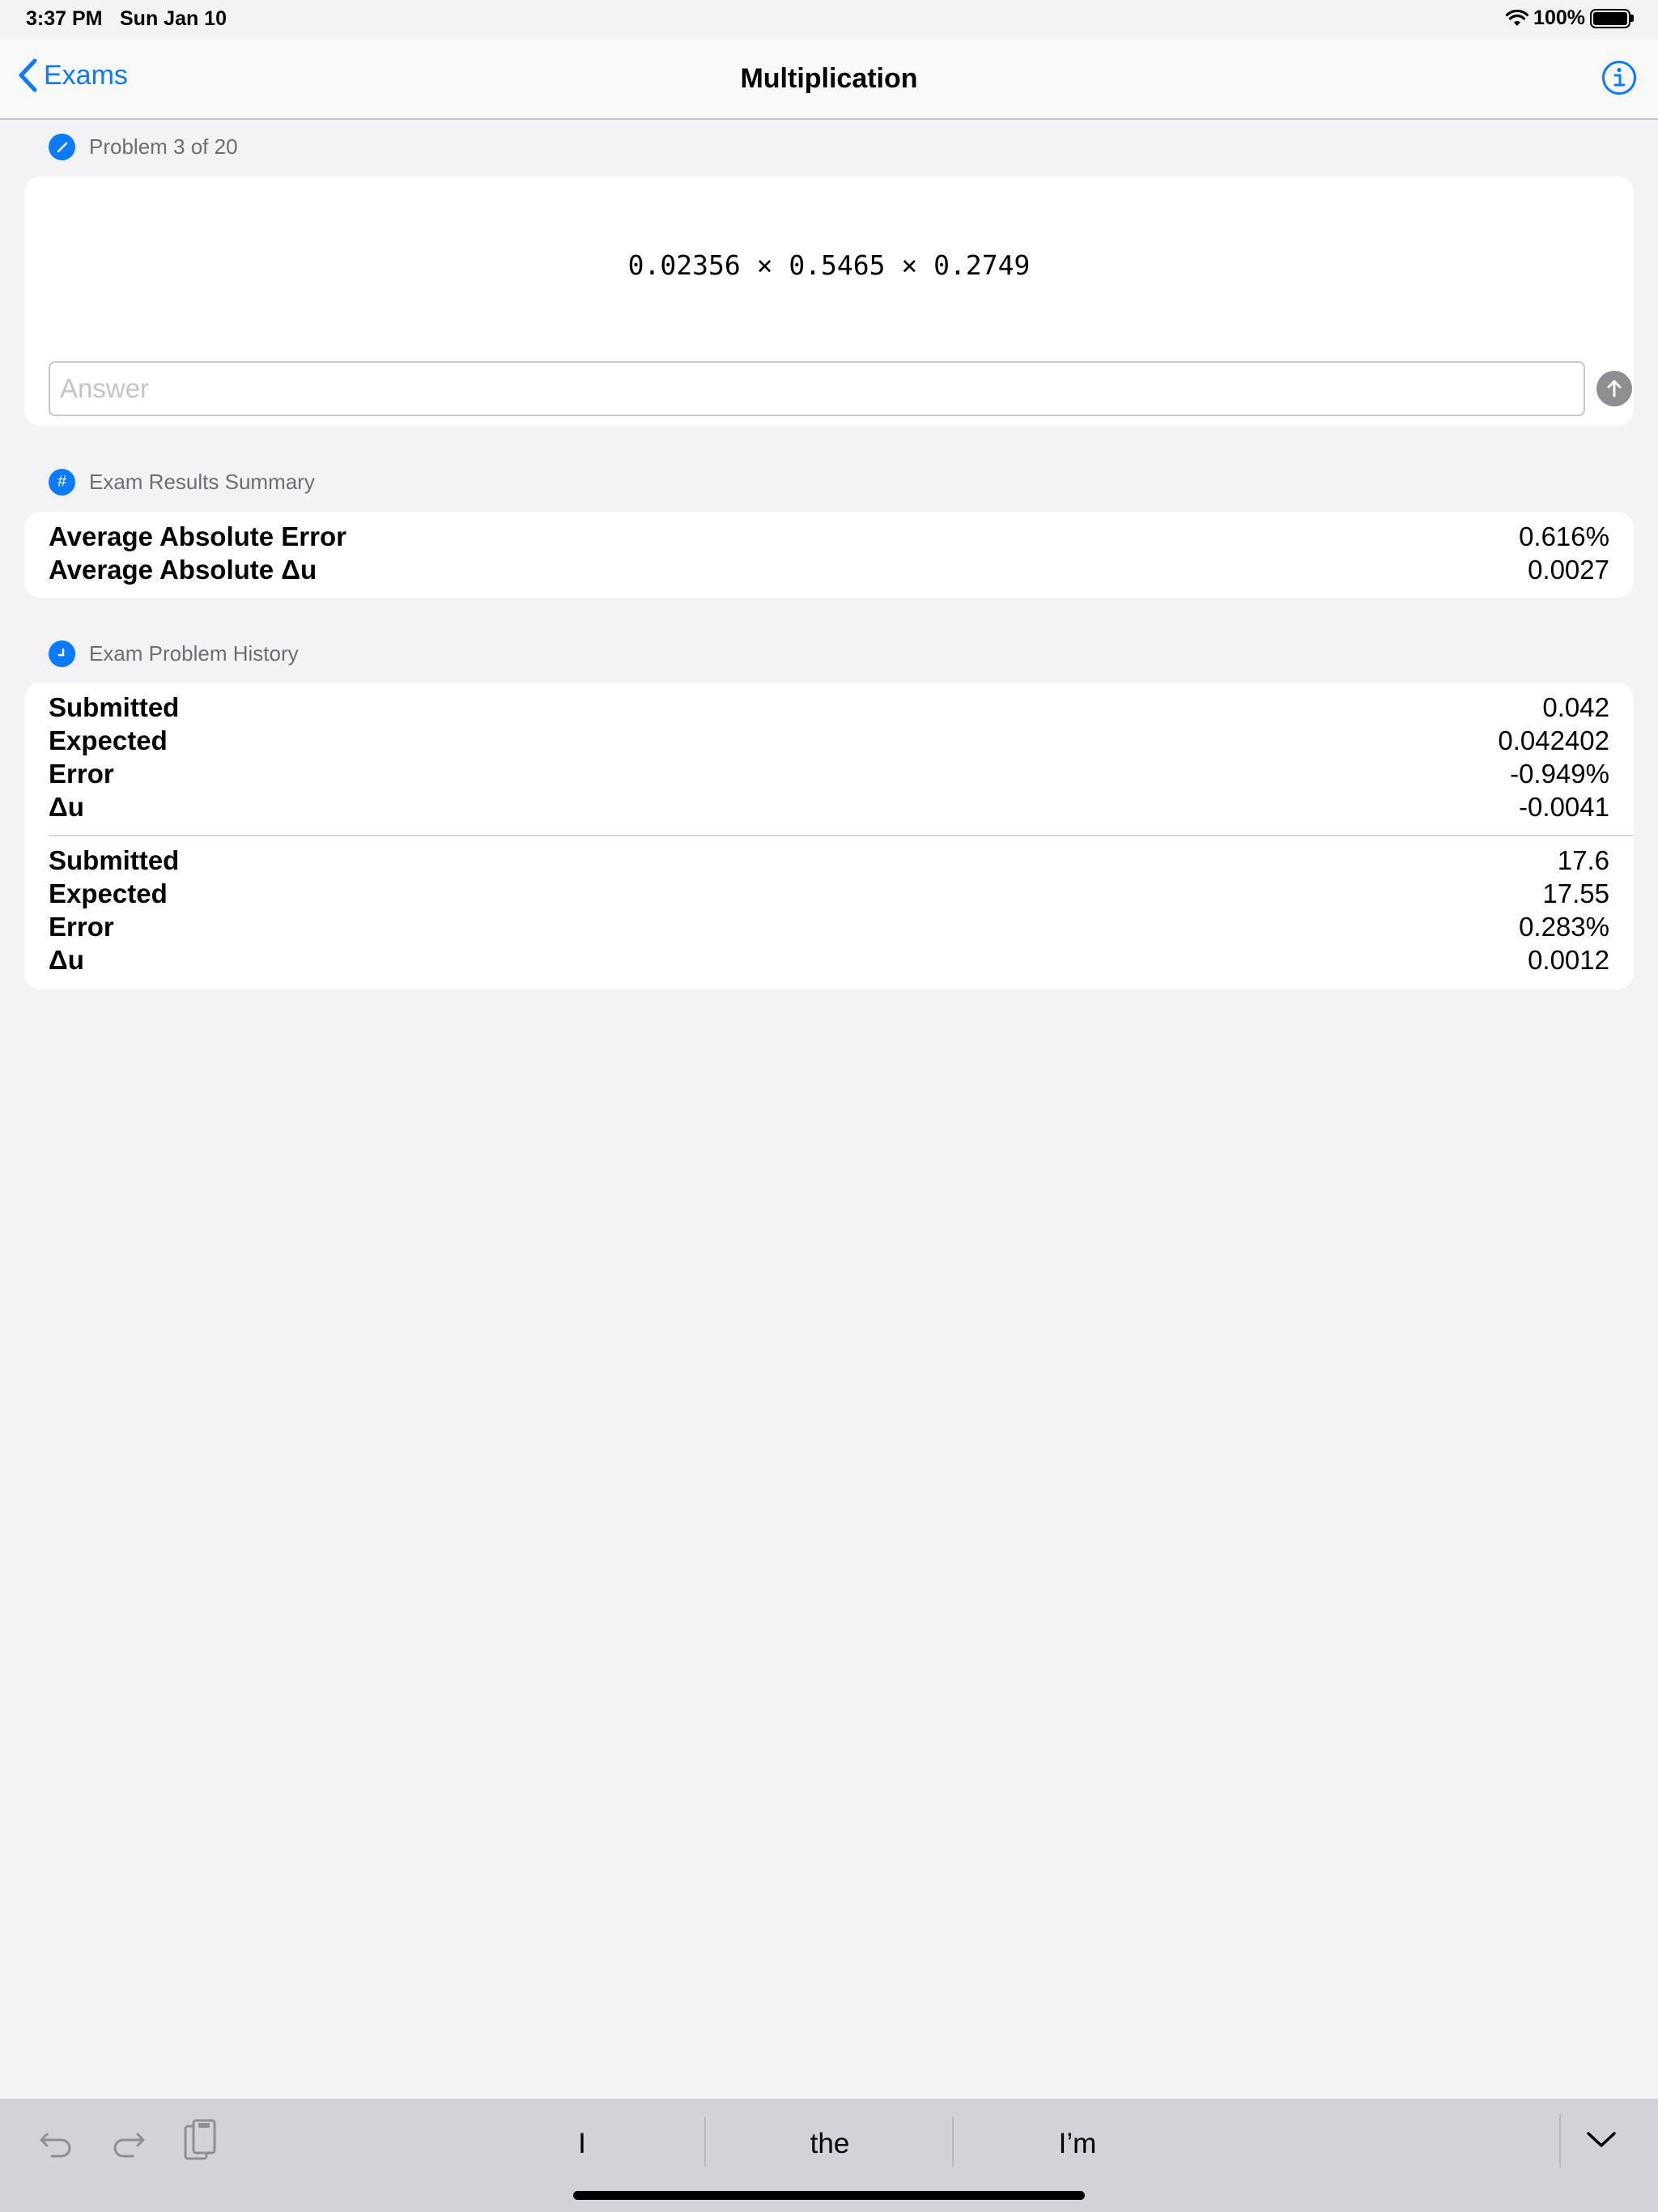 The width and height of the screenshot is (1658, 2212). I want to click on suggestion-item: I, so click(582, 2144).